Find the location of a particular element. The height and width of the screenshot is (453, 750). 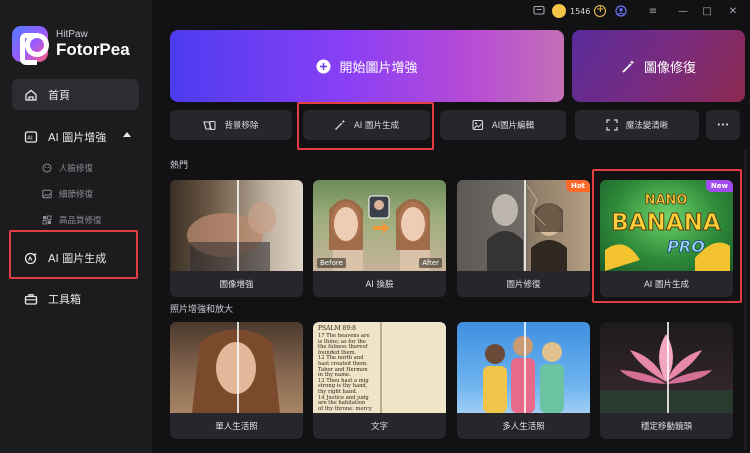

eraser-icon is located at coordinates (210, 125).